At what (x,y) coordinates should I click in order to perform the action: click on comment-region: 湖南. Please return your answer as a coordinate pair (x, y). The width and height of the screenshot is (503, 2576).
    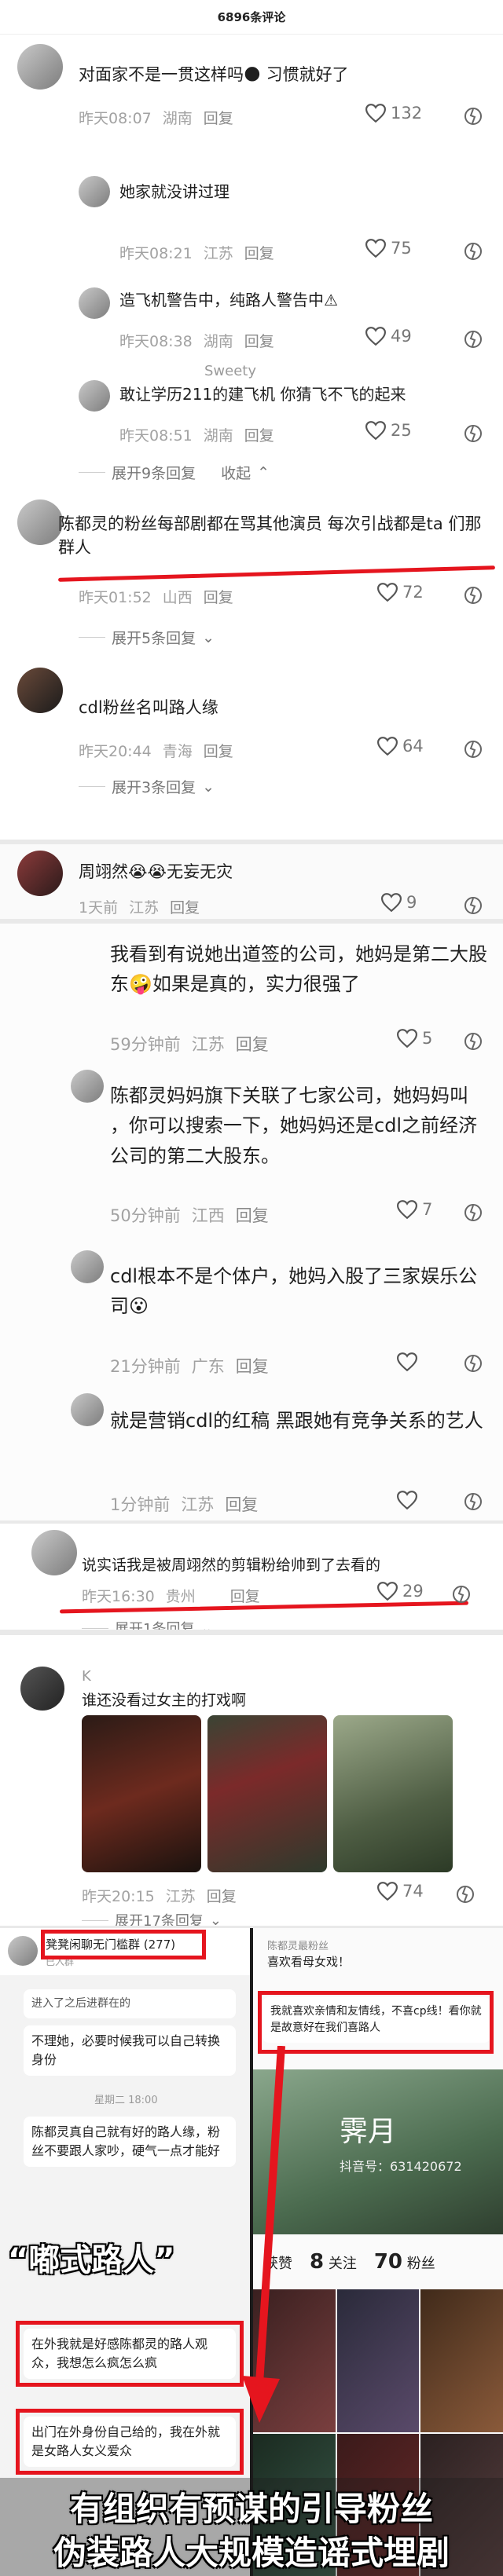
    Looking at the image, I should click on (218, 436).